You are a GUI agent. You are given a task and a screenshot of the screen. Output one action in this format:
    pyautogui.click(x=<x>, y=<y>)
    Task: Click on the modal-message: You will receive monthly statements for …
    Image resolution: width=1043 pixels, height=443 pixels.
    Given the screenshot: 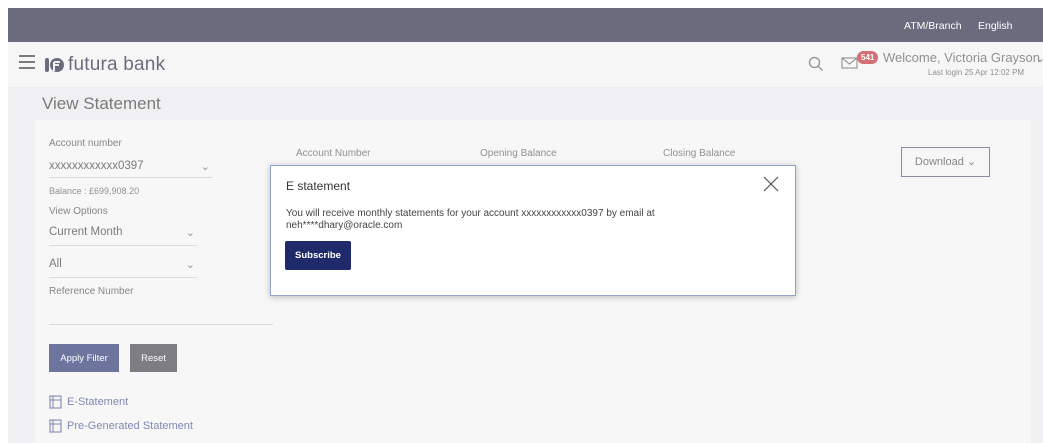 What is the action you would take?
    pyautogui.click(x=470, y=219)
    